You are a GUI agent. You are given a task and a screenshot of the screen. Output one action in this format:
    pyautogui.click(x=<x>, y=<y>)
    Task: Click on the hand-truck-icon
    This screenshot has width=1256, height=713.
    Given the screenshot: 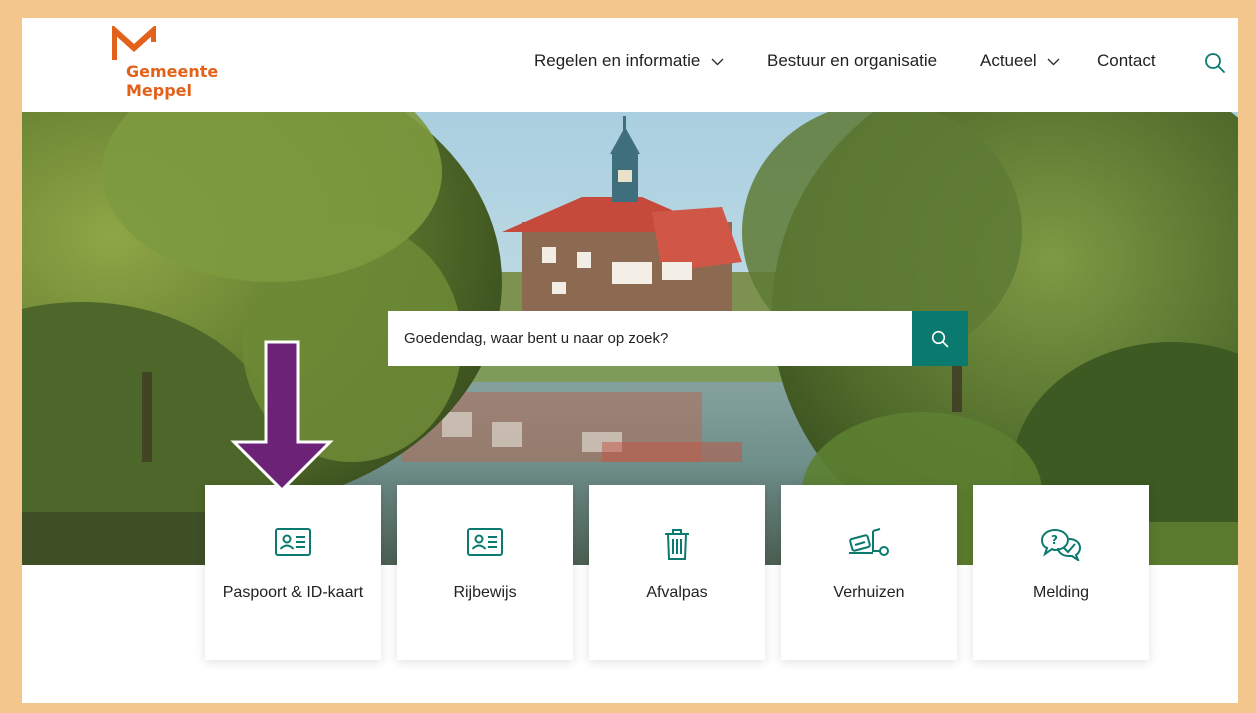 What is the action you would take?
    pyautogui.click(x=869, y=542)
    